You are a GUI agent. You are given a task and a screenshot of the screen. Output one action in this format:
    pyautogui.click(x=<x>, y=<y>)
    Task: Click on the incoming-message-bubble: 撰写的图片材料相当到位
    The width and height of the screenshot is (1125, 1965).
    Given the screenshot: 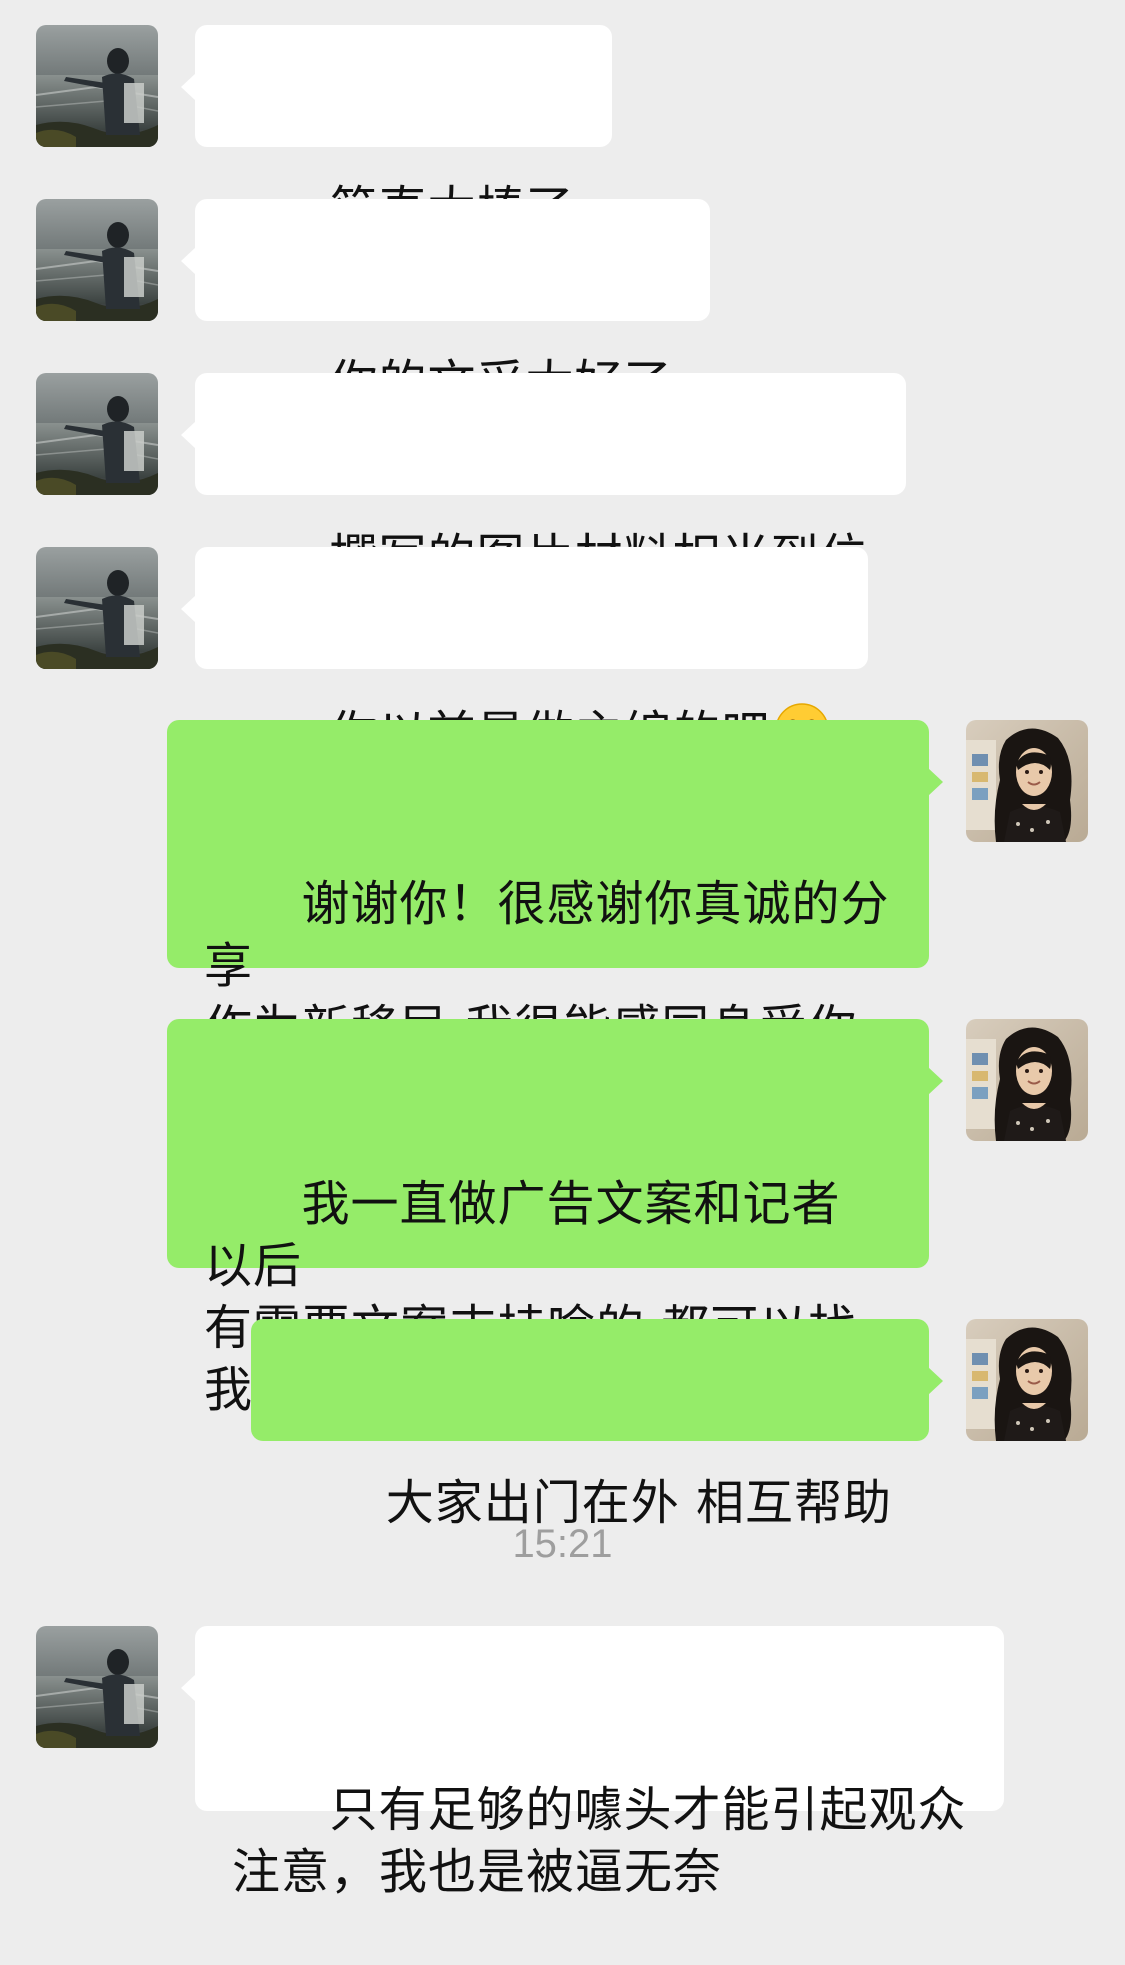 What is the action you would take?
    pyautogui.click(x=543, y=479)
    